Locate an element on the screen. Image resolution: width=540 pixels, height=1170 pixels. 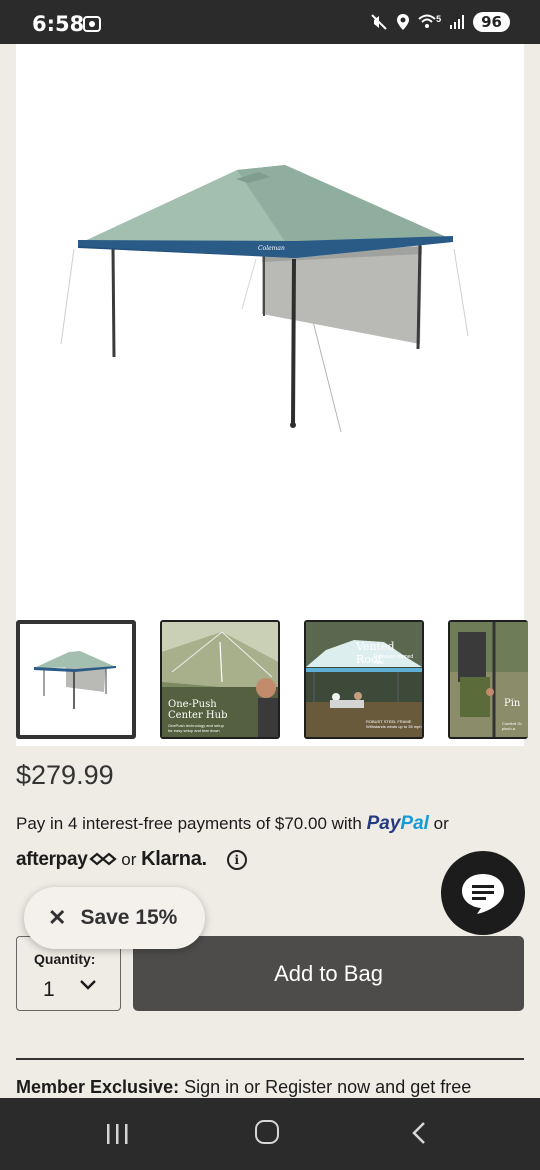
thumbnail-3-sub: Releases trapped heat is located at coordinates (394, 660).